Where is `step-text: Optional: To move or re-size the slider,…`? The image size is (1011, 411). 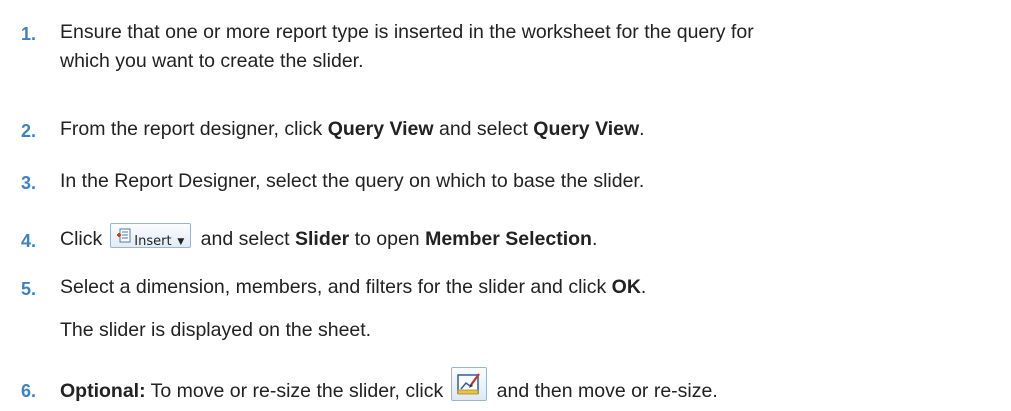 step-text: Optional: To move or re-size the slider,… is located at coordinates (535, 388).